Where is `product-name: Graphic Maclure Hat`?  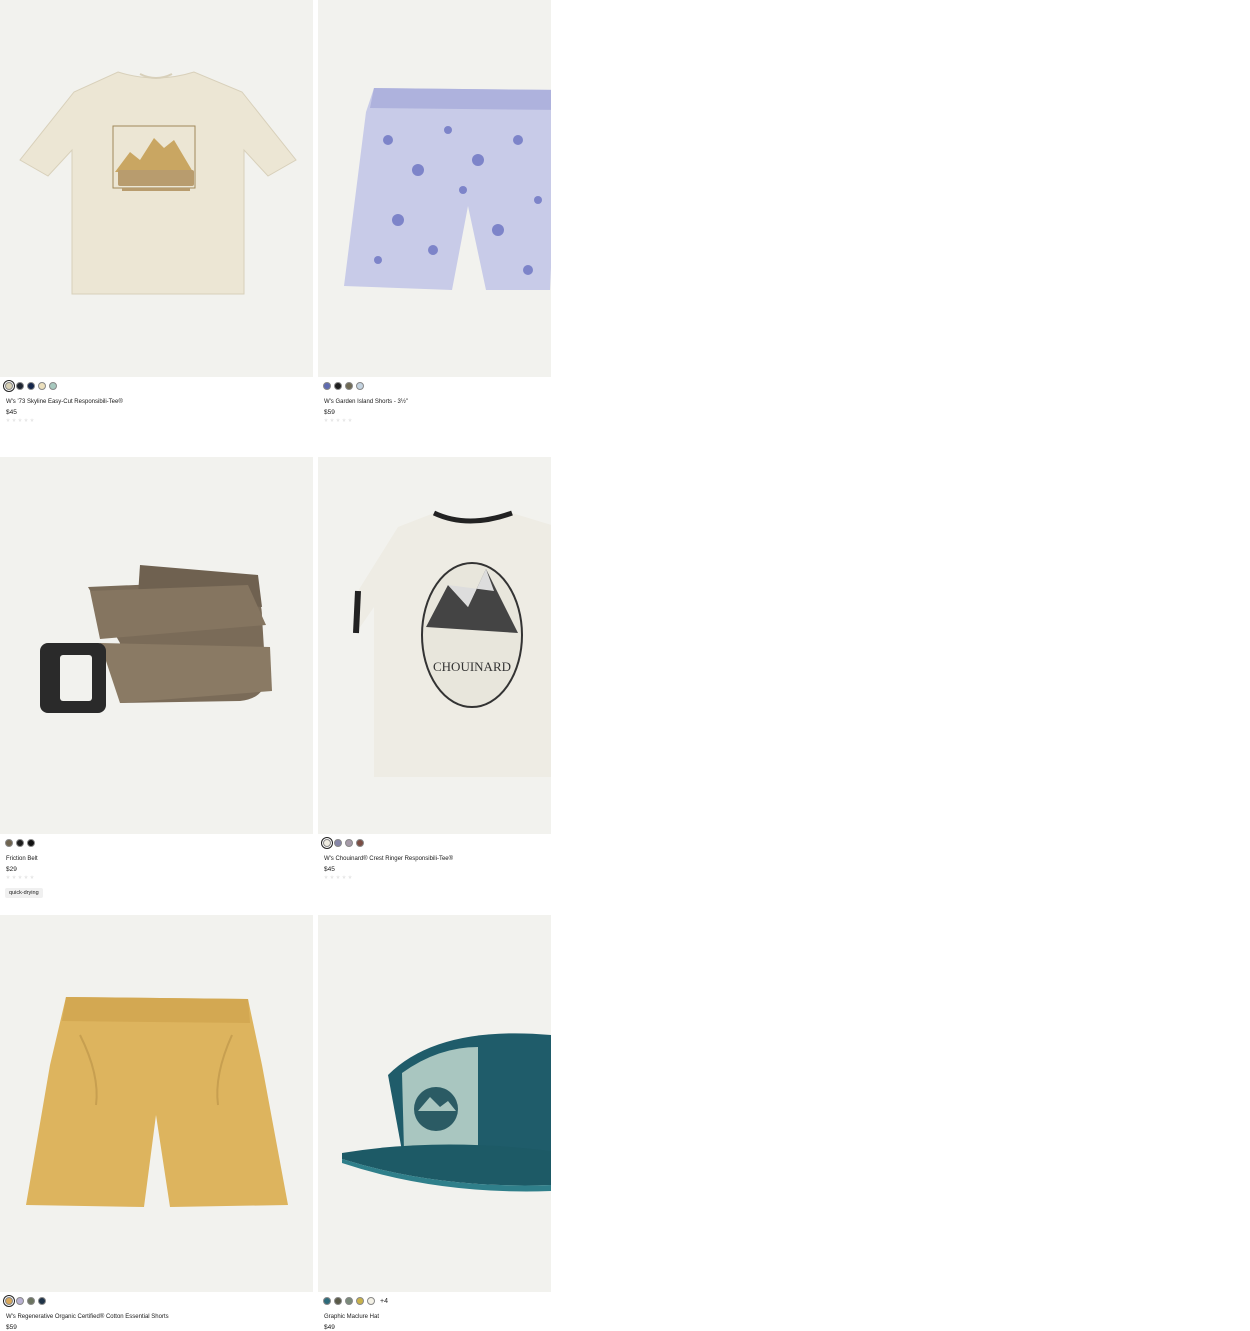
product-name: Graphic Maclure Hat is located at coordinates (351, 1317).